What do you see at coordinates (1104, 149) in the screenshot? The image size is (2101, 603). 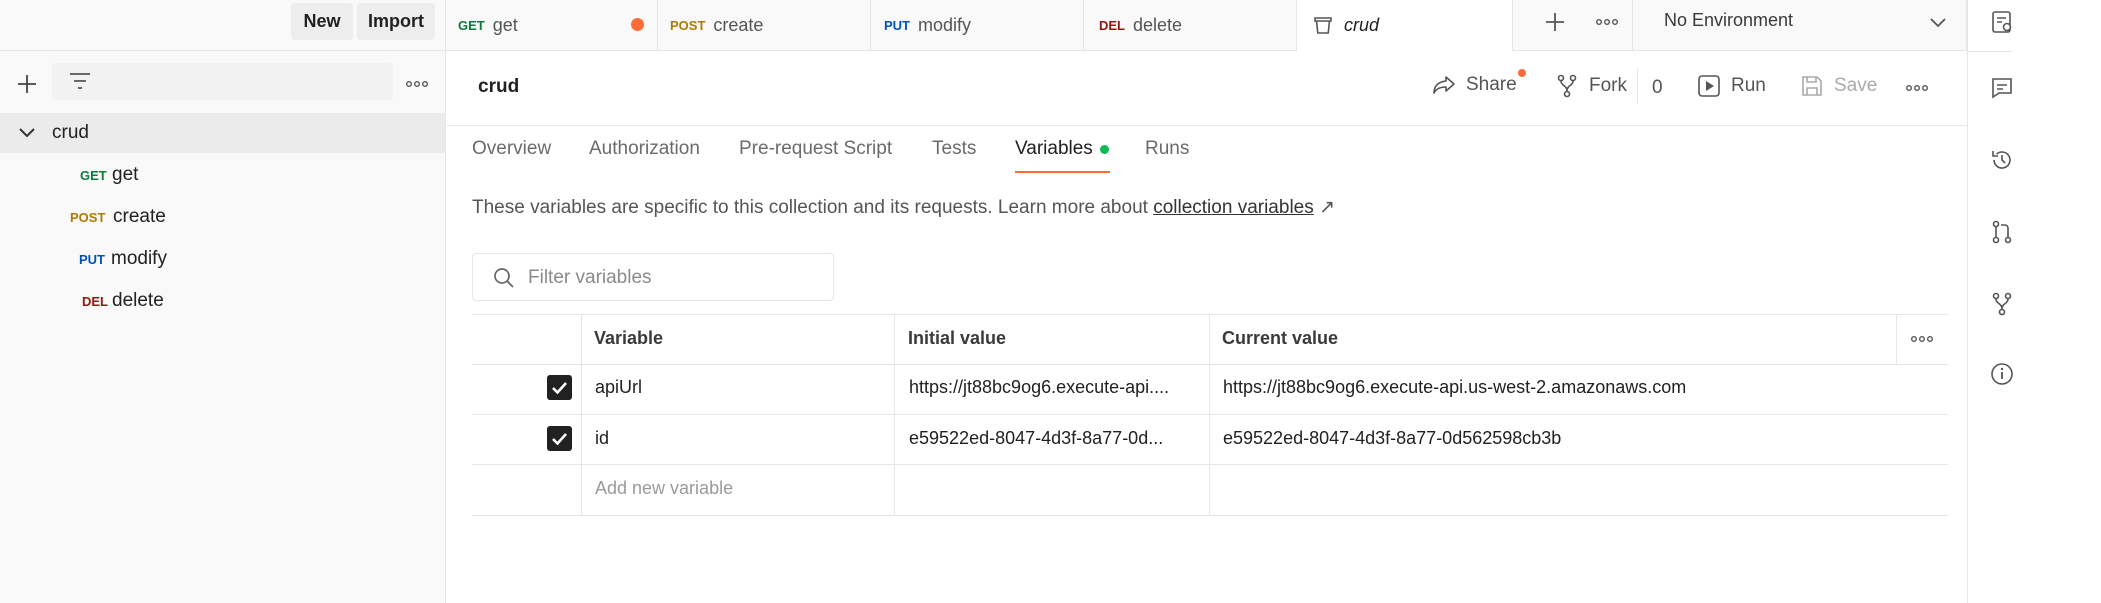 I see `active-indicator-dot` at bounding box center [1104, 149].